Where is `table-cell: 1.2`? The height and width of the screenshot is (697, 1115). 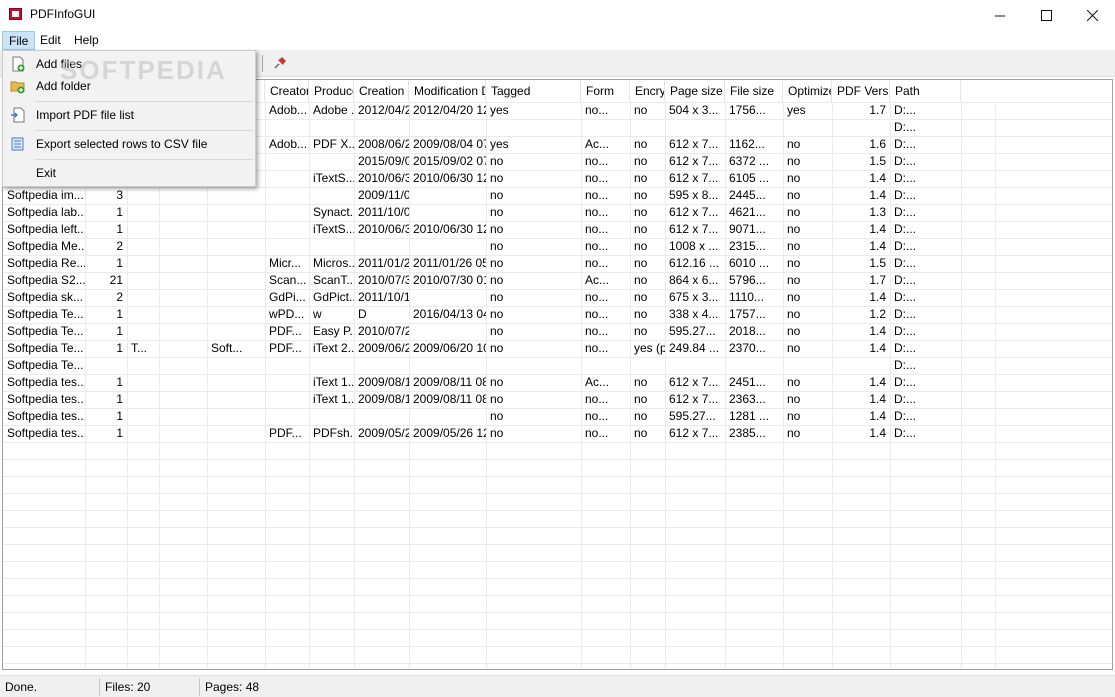
table-cell: 1.2 is located at coordinates (877, 314).